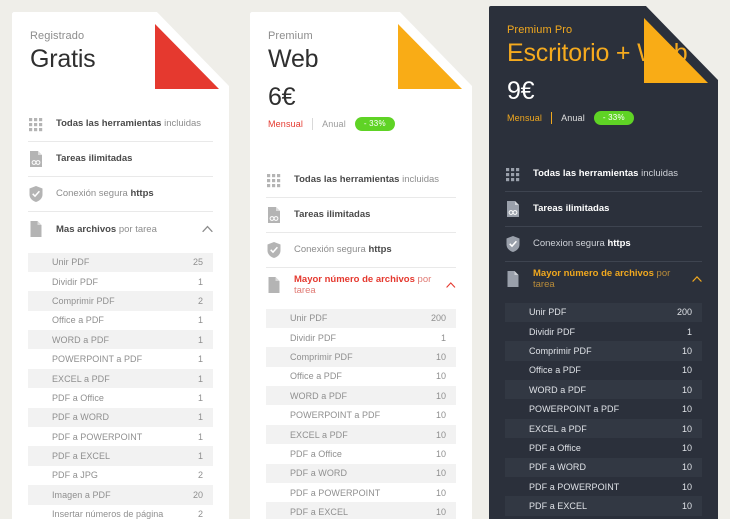  Describe the element at coordinates (120, 320) in the screenshot. I see `tool-limit-row: Office a PDF 1` at that location.